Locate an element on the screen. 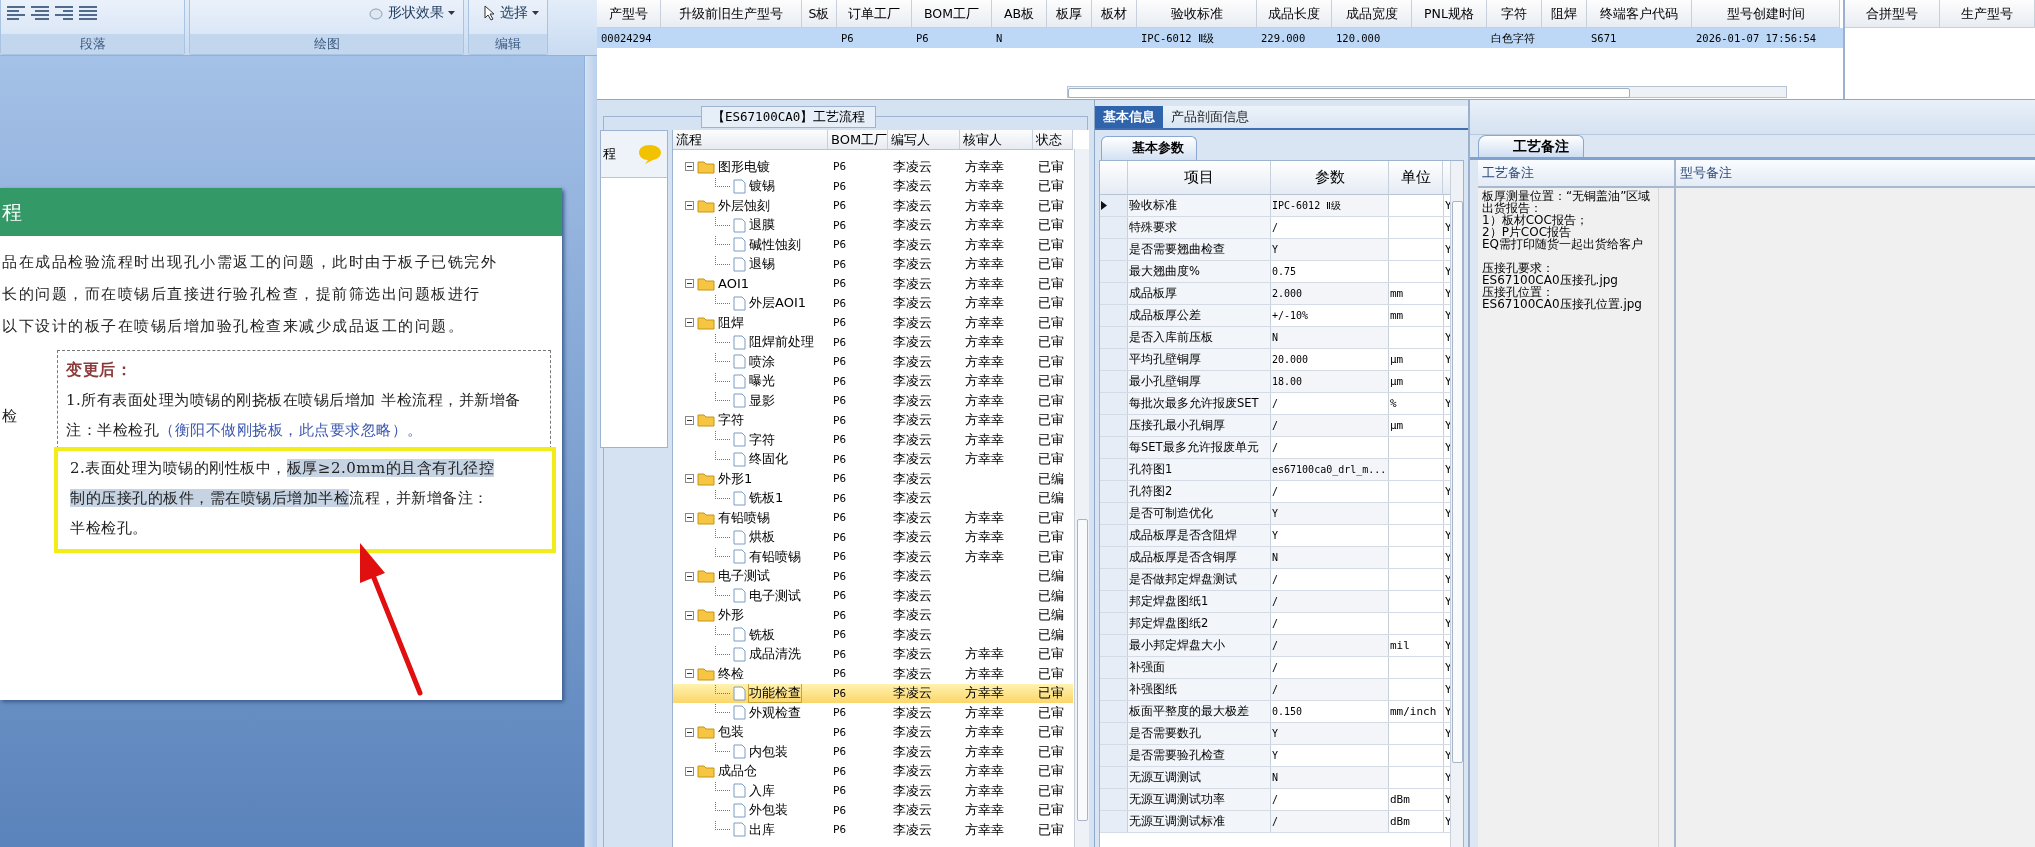  document-icon is located at coordinates (739, 264).